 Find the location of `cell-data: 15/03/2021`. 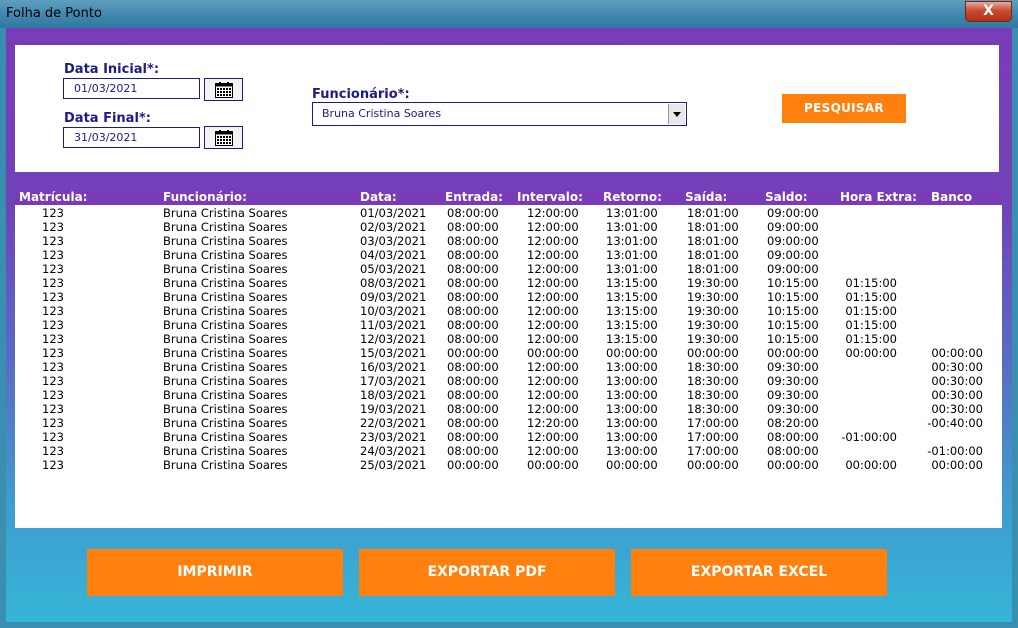

cell-data: 15/03/2021 is located at coordinates (393, 353).